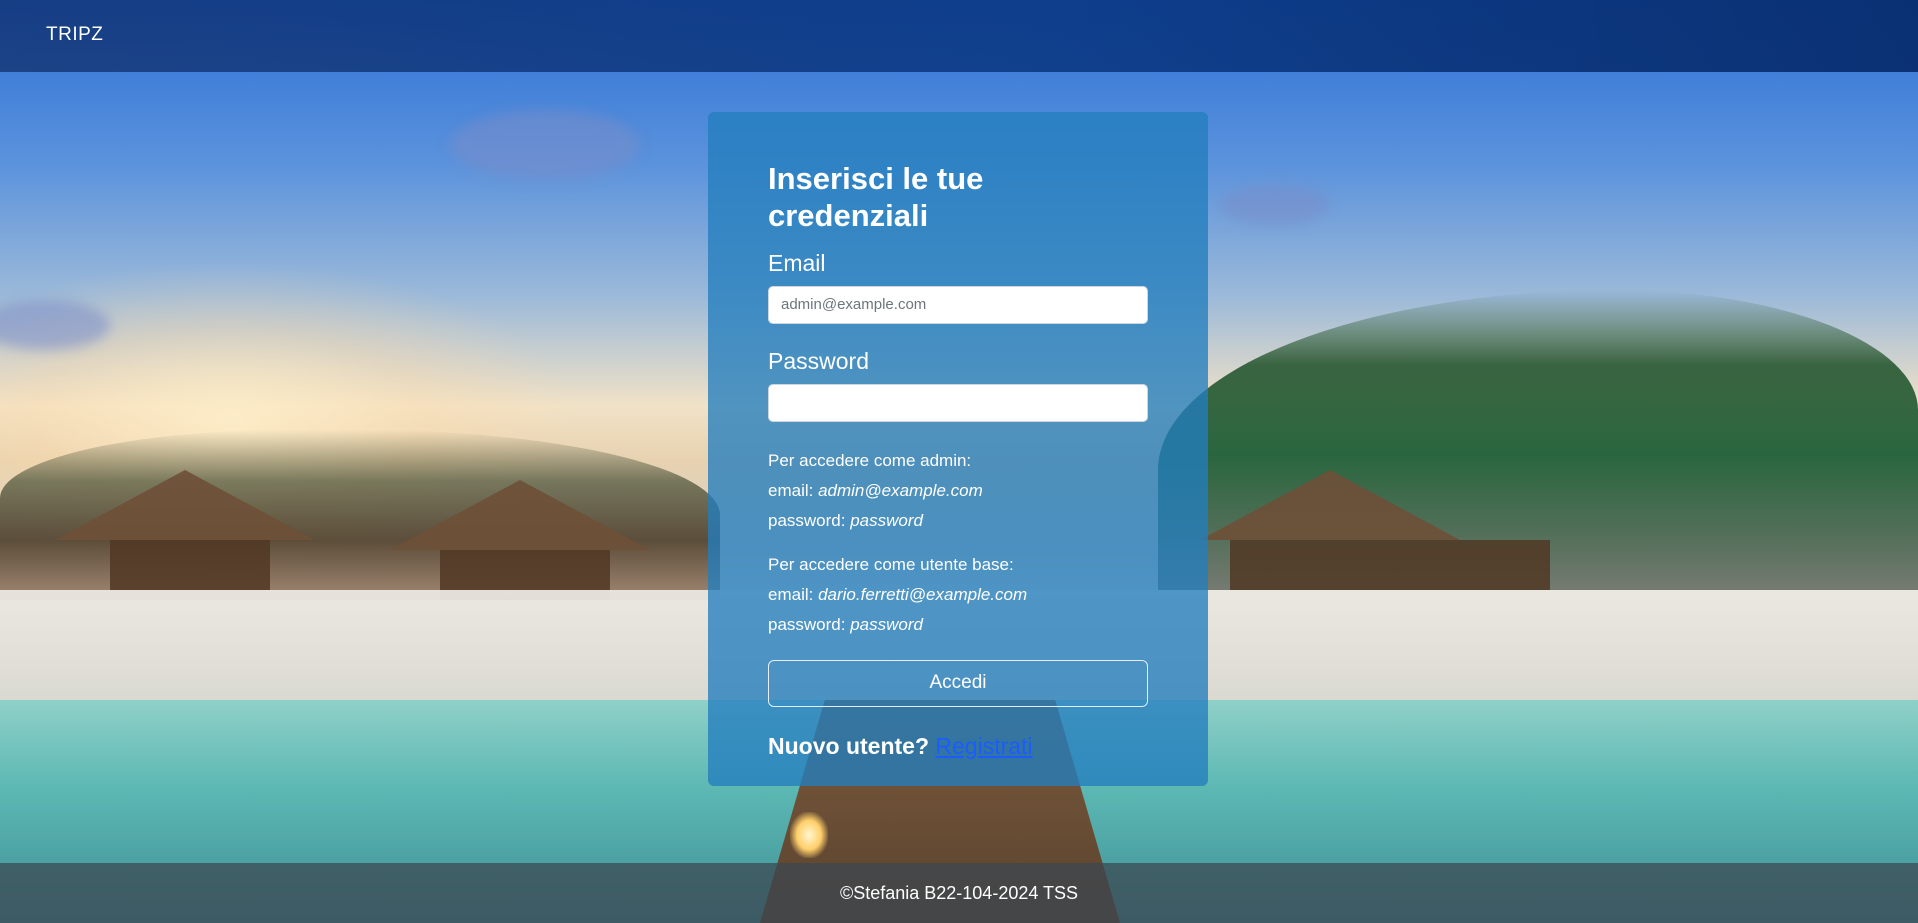 This screenshot has width=1918, height=923. What do you see at coordinates (793, 490) in the screenshot?
I see `admin-hint-email-label: email:` at bounding box center [793, 490].